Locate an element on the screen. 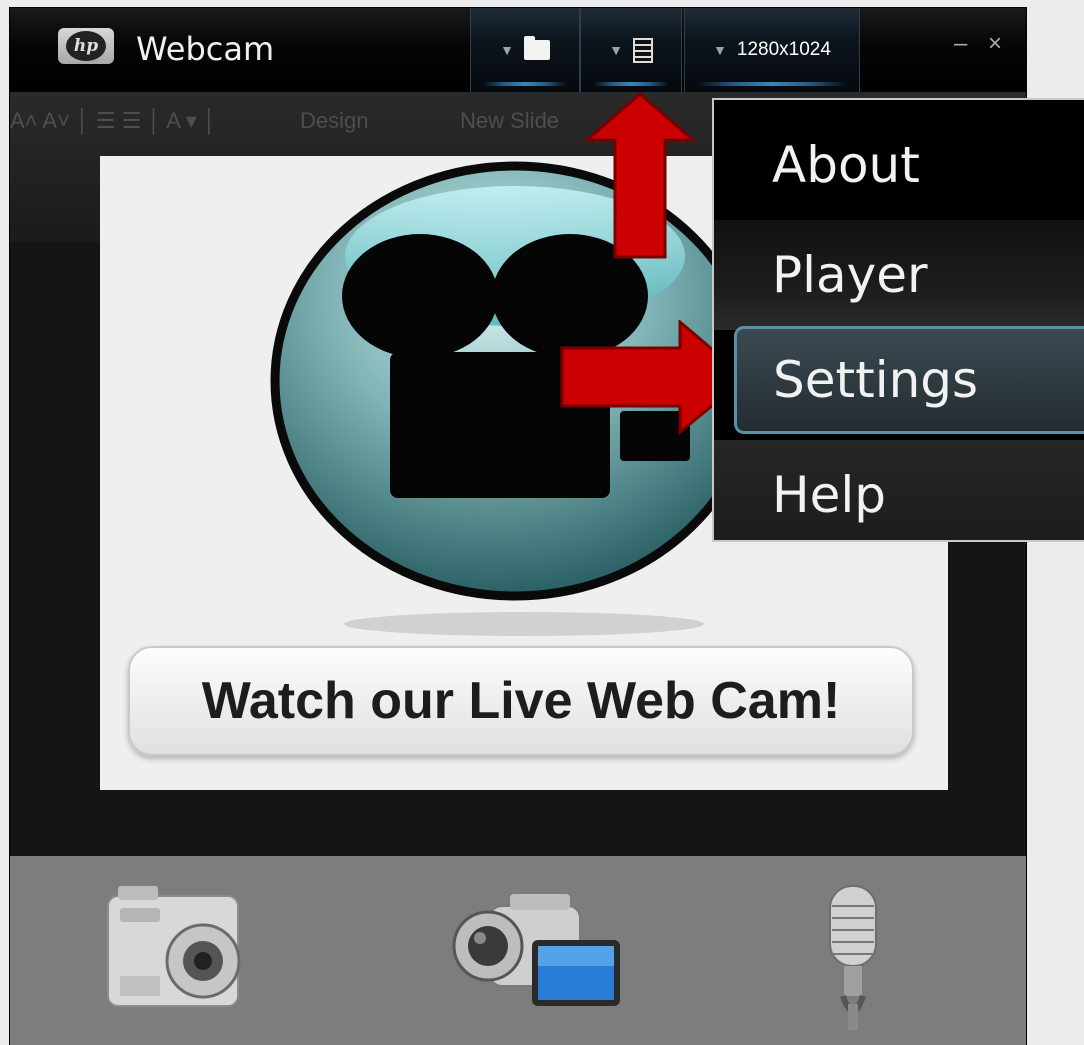  resolution-menu-button: ▼ 1280x1024 is located at coordinates (772, 50).